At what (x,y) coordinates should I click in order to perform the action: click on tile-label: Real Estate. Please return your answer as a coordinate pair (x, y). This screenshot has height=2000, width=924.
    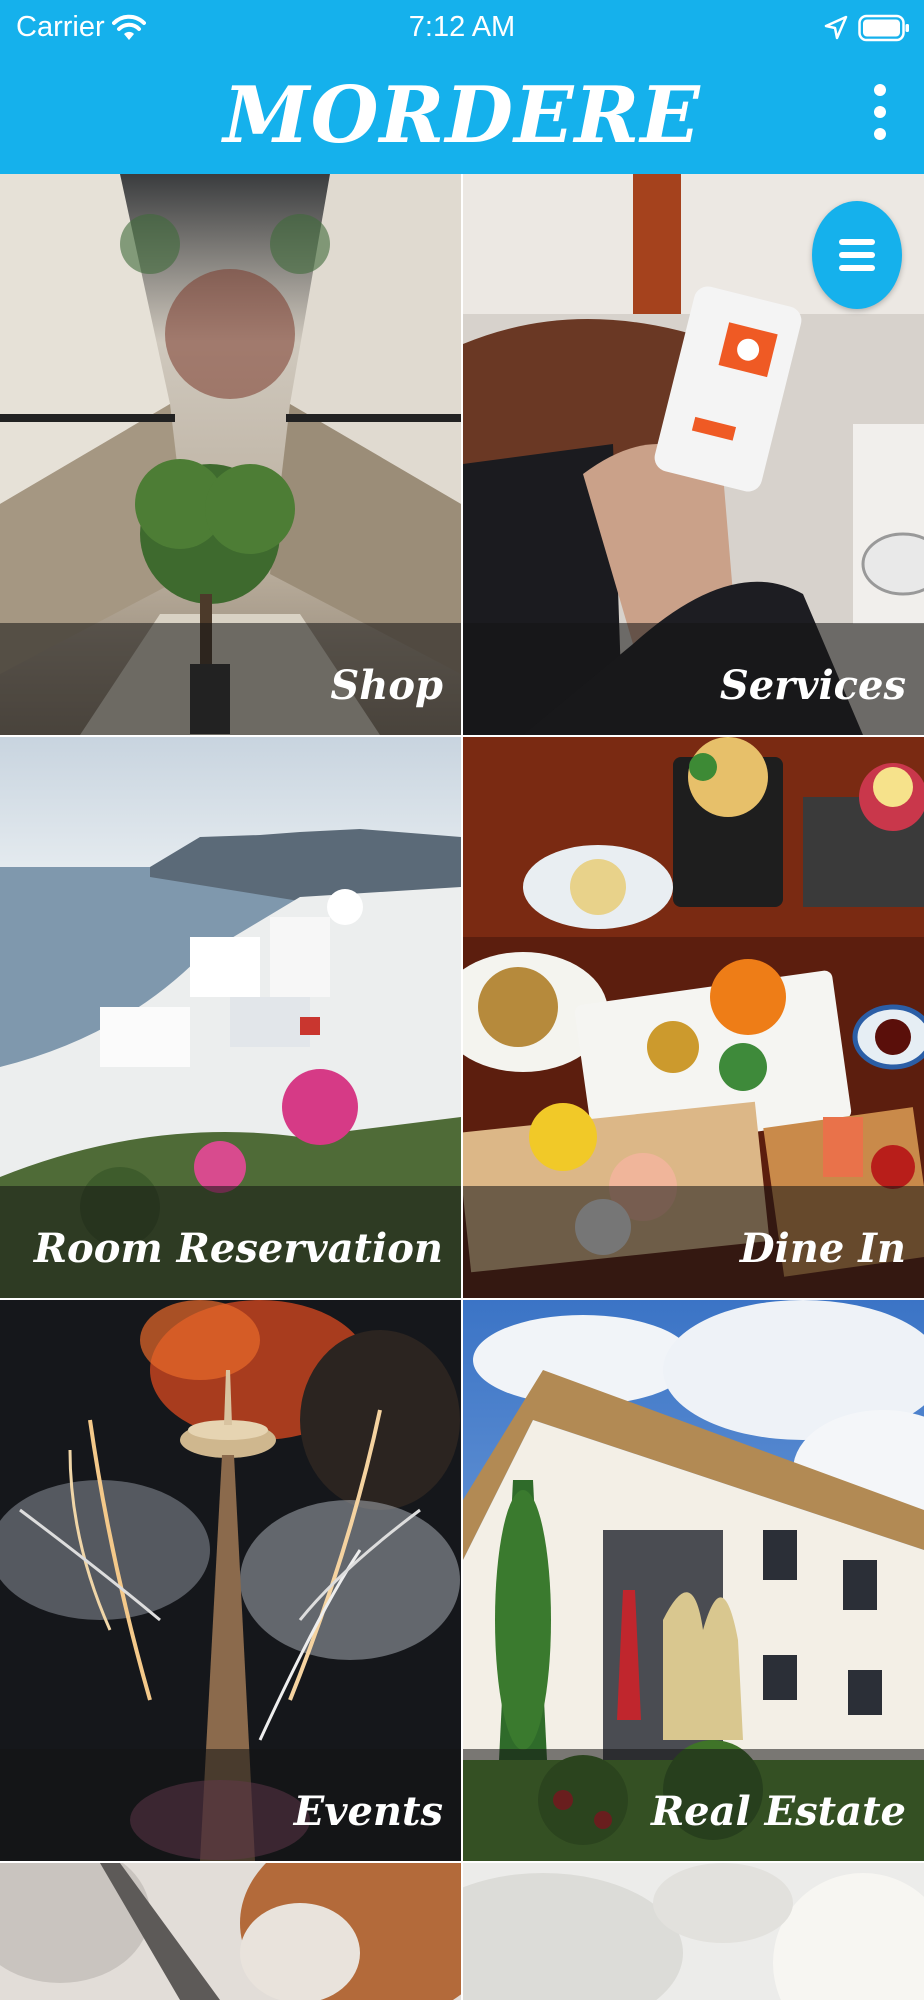
    Looking at the image, I should click on (778, 1811).